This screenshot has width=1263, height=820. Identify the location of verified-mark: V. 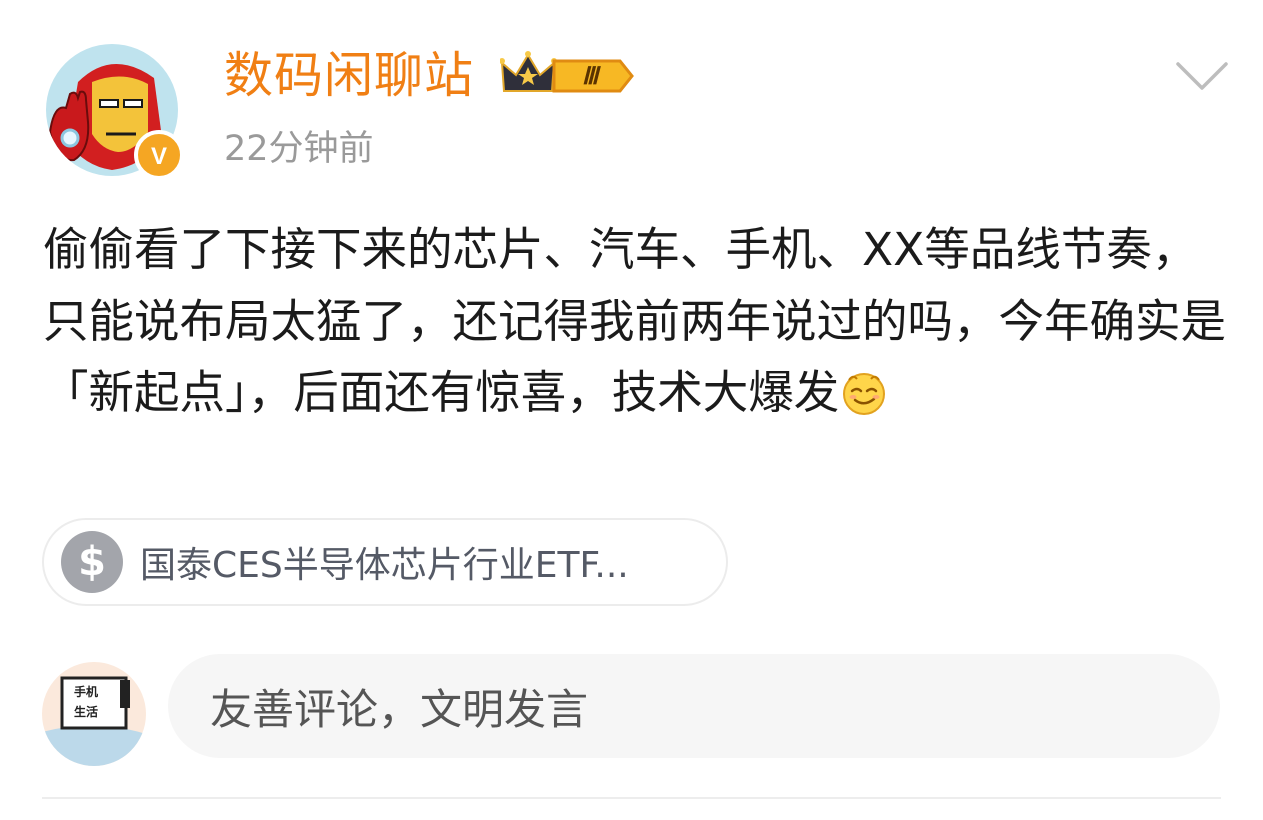
(159, 156).